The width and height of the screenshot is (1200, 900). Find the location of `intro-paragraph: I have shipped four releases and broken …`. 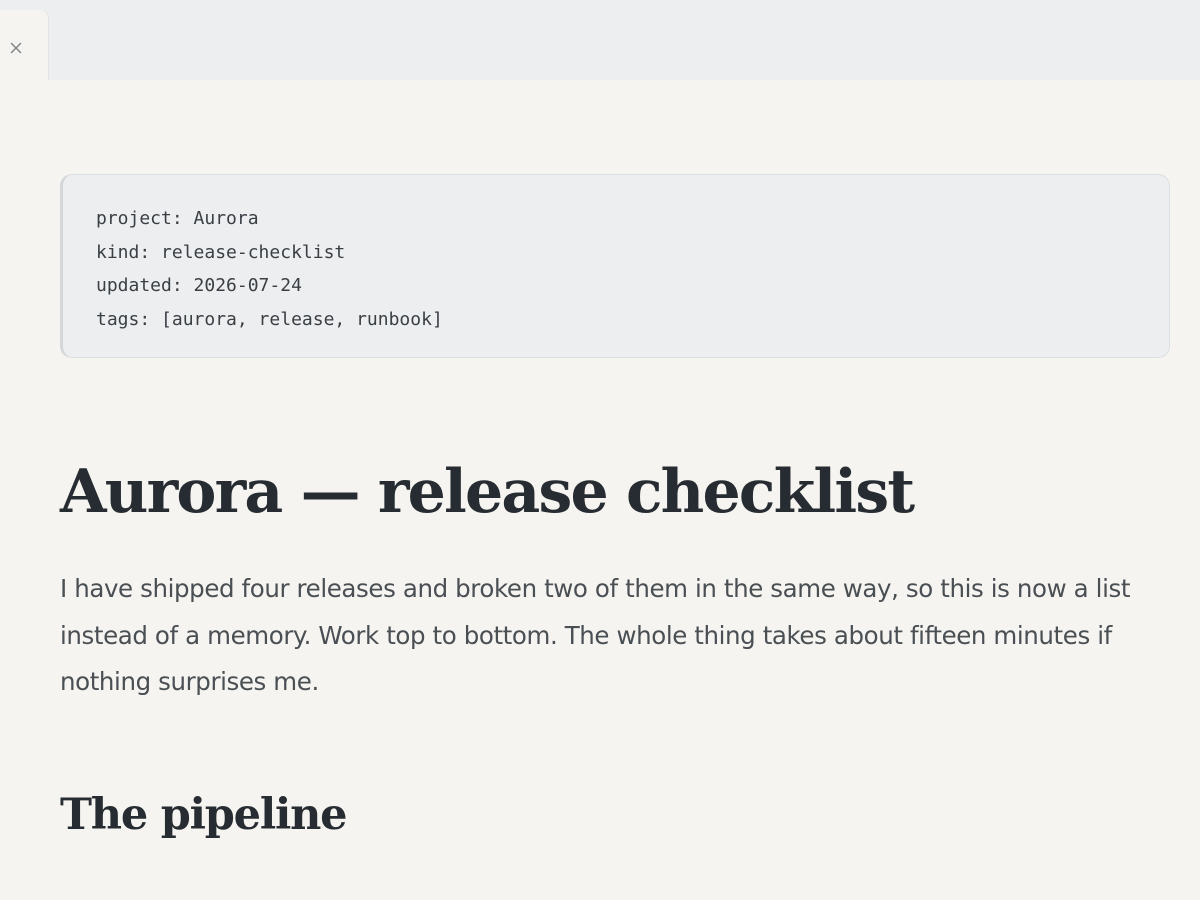

intro-paragraph: I have shipped four releases and broken … is located at coordinates (595, 635).